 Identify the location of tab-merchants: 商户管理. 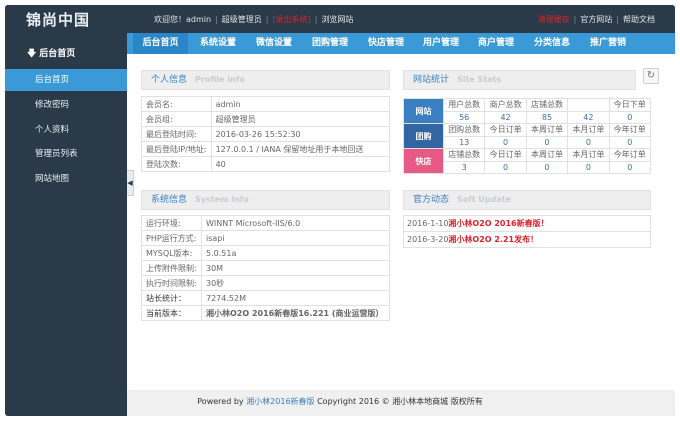
(496, 43).